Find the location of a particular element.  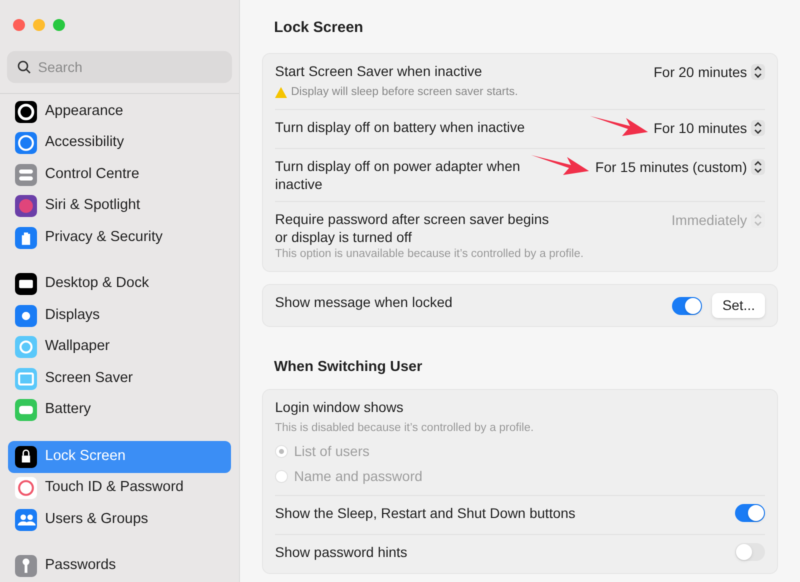

setting-label: Show password hints is located at coordinates (341, 552).